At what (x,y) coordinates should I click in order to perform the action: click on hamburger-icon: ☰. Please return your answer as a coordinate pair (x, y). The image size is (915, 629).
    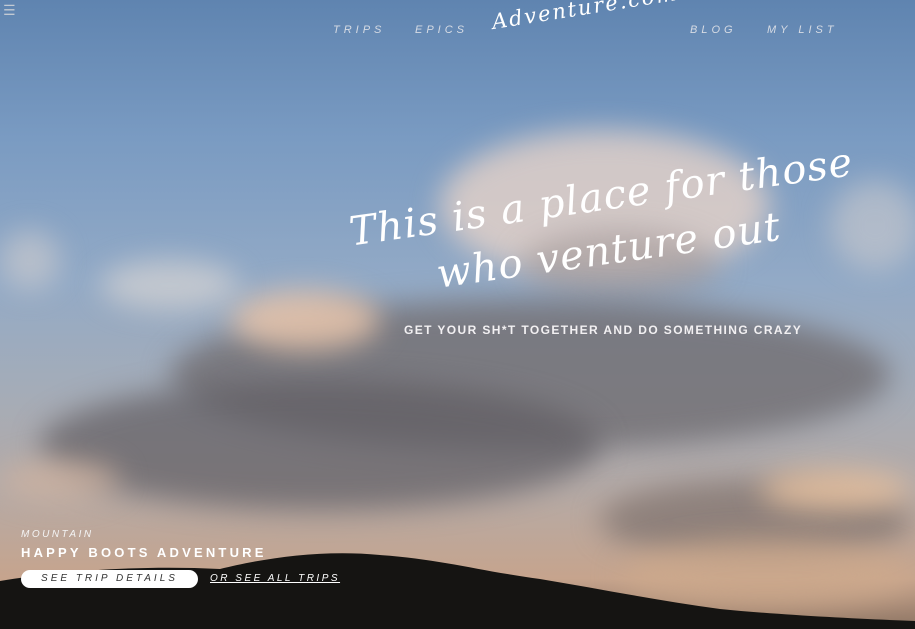
    Looking at the image, I should click on (9, 11).